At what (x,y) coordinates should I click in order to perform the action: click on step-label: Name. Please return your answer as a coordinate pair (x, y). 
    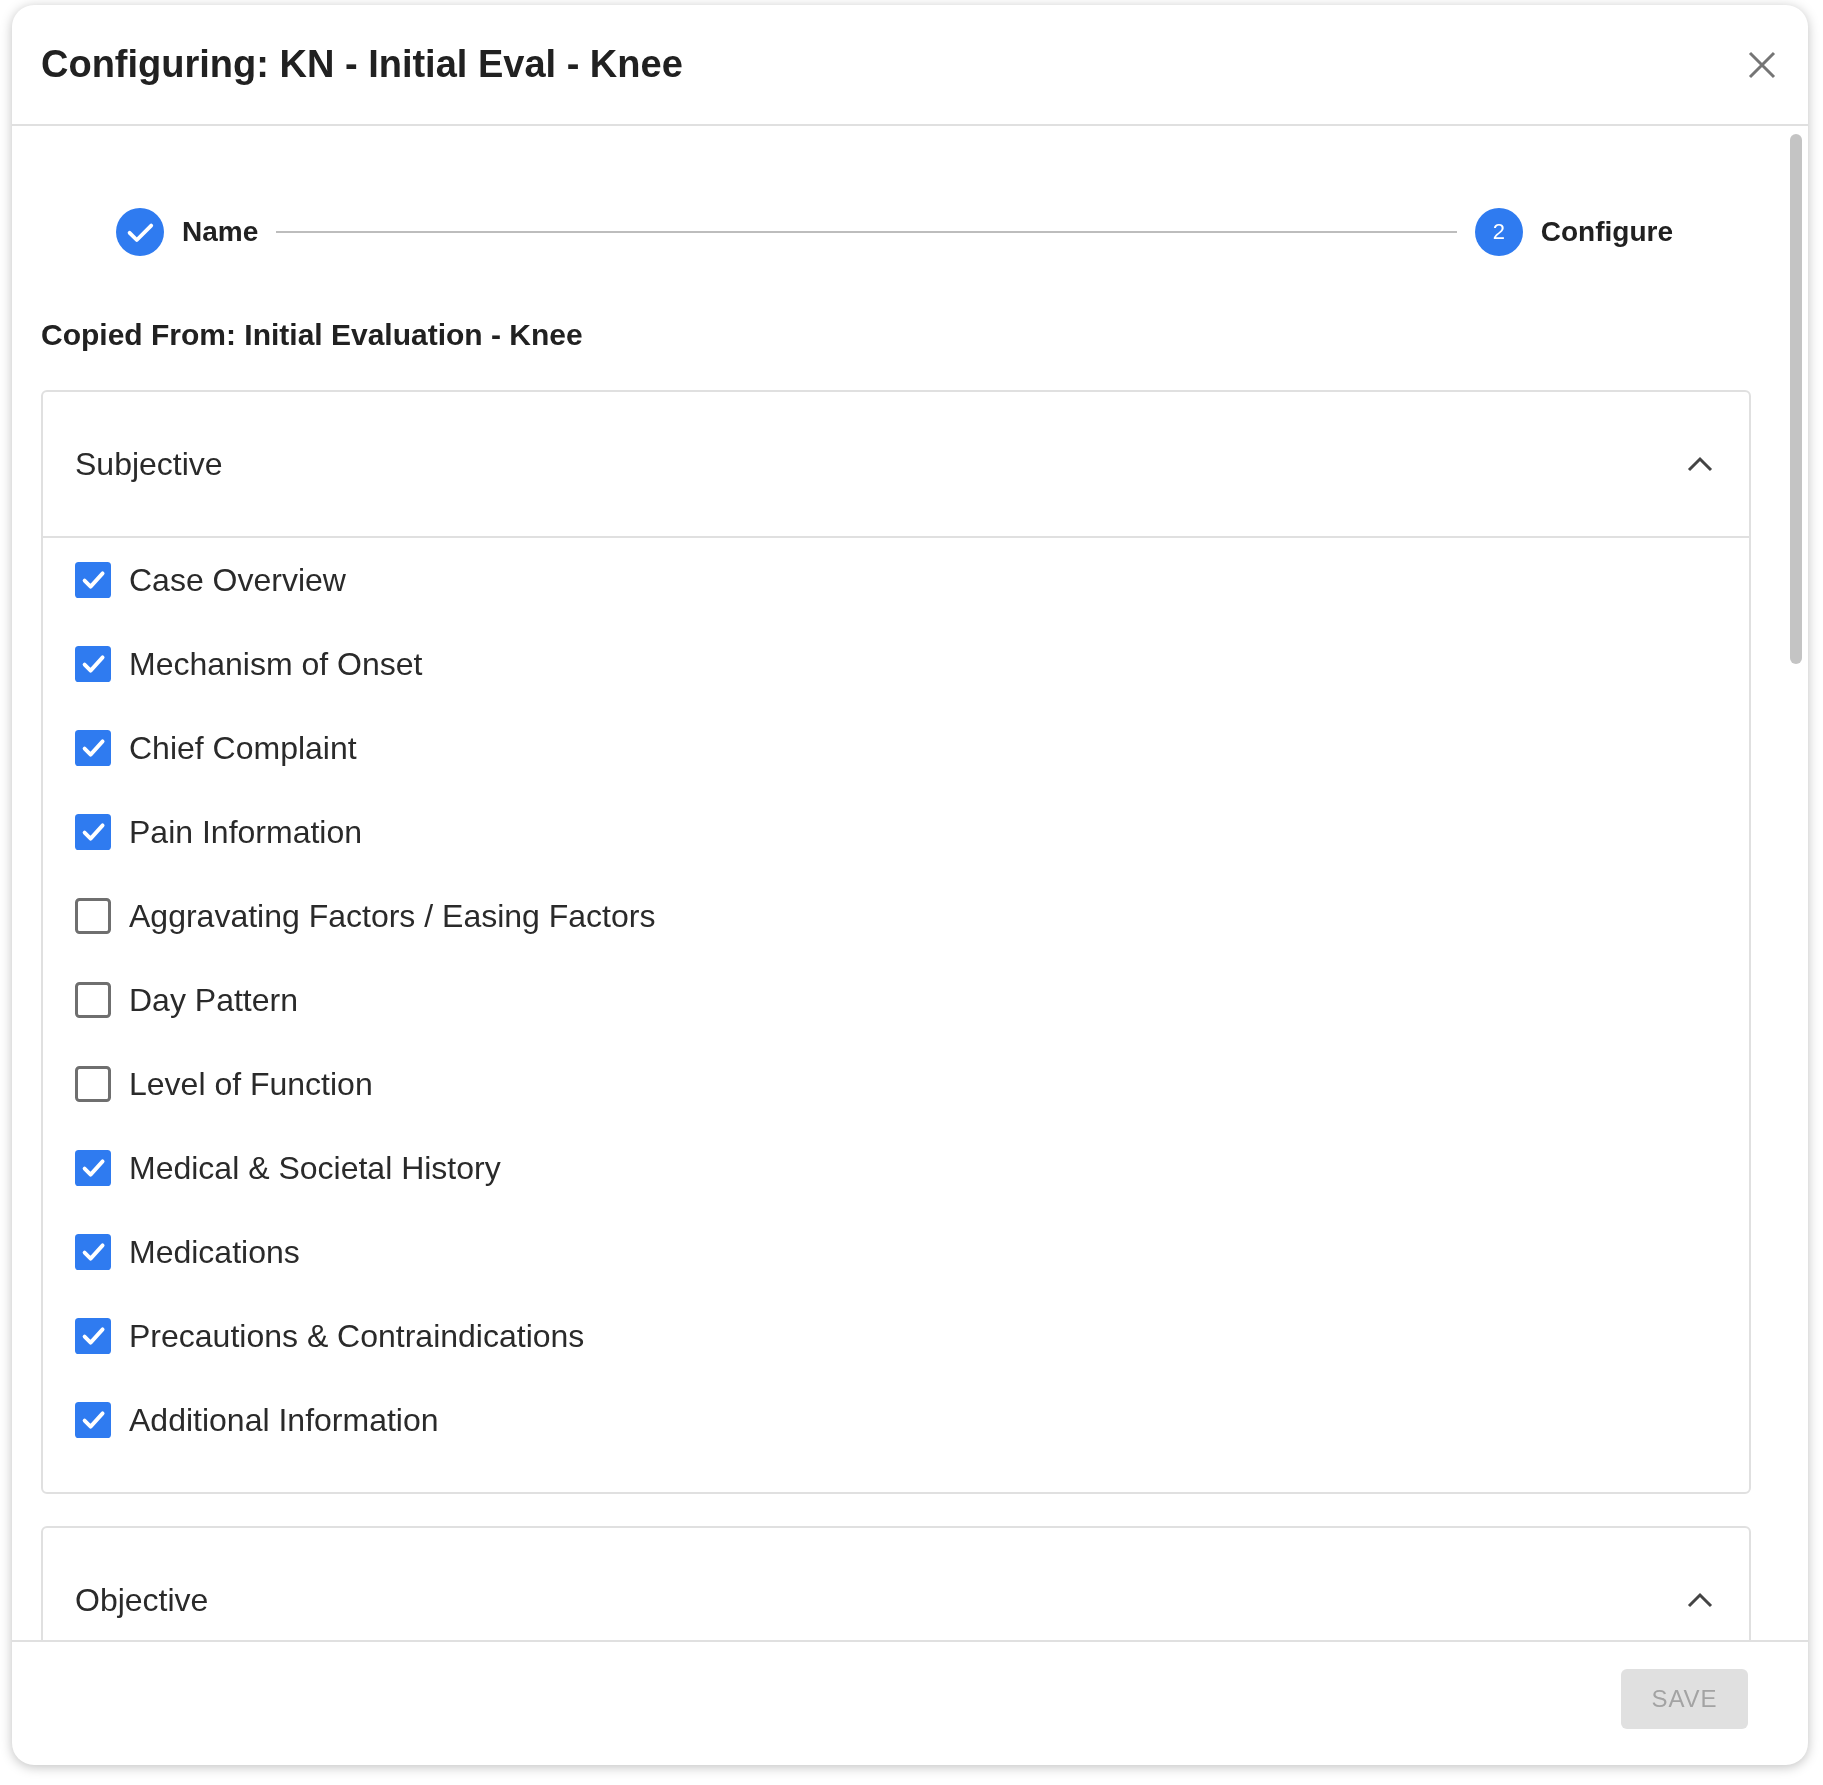
    Looking at the image, I should click on (220, 232).